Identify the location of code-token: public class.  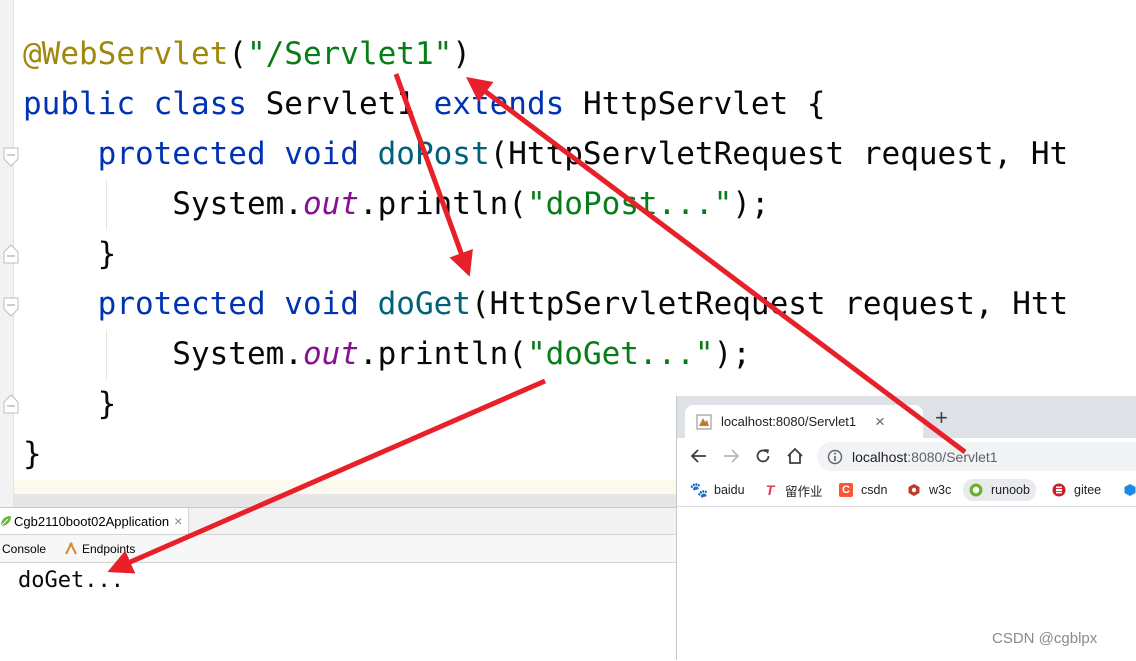
(144, 104).